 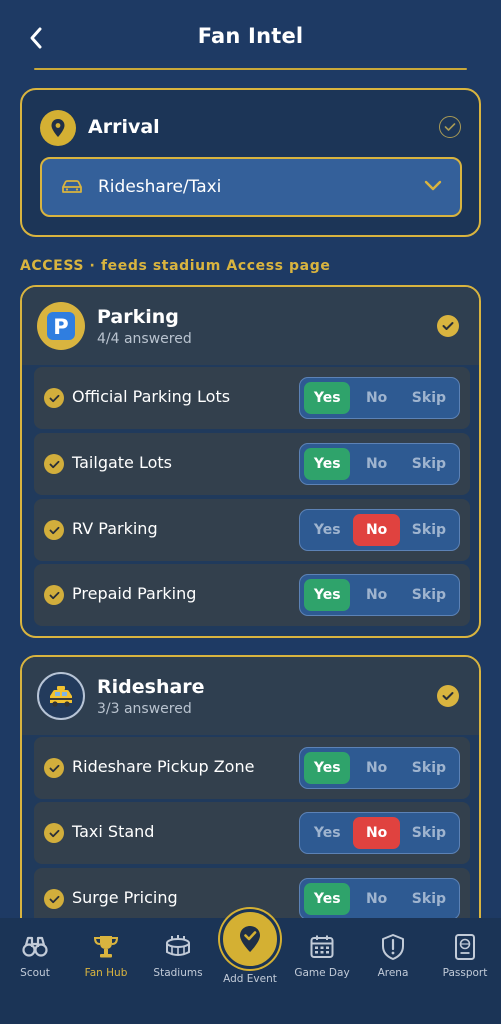 I want to click on svg-text: P, so click(x=60, y=327).